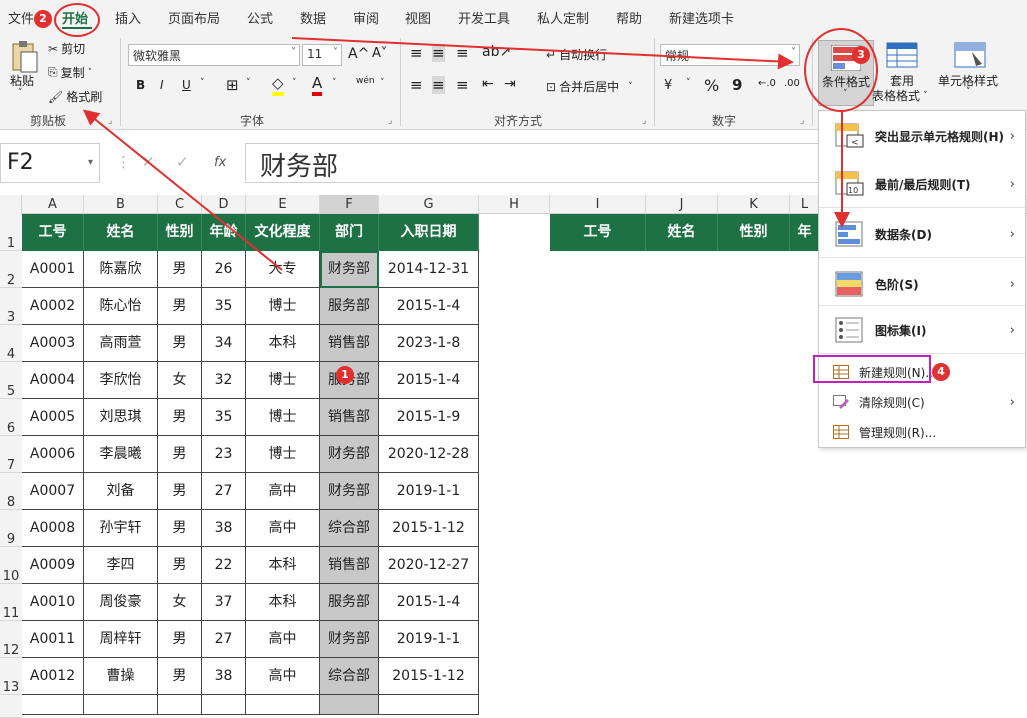 Image resolution: width=1027 pixels, height=718 pixels. I want to click on step-badge-2: 2, so click(43, 19).